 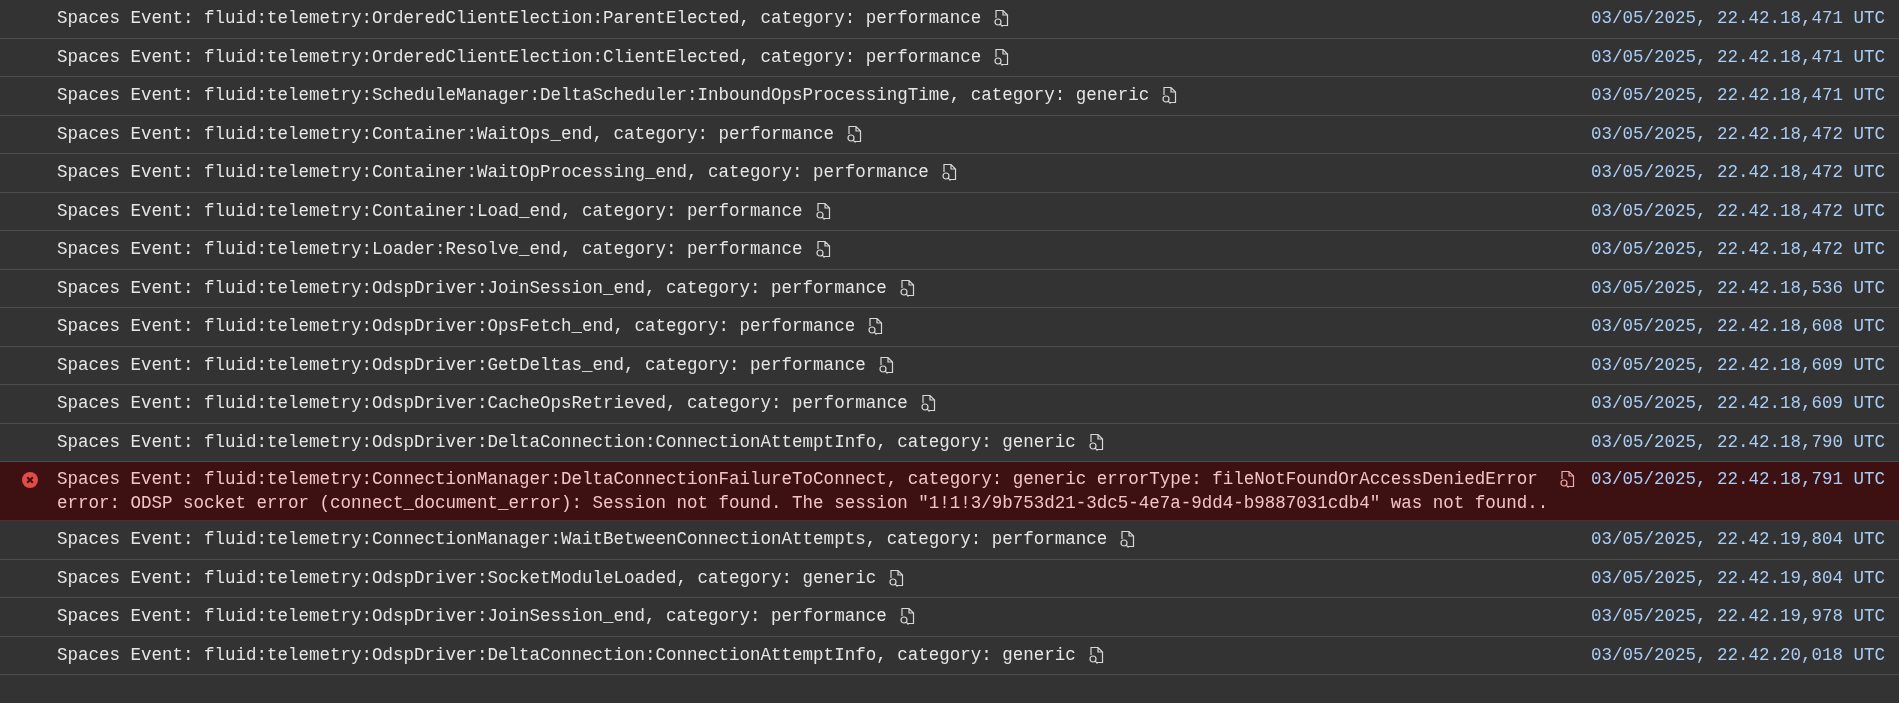 What do you see at coordinates (461, 365) in the screenshot?
I see `log-message: Spaces Event: fluid:telemetry:OdspDriver:GetDeltas_end, category: performance` at bounding box center [461, 365].